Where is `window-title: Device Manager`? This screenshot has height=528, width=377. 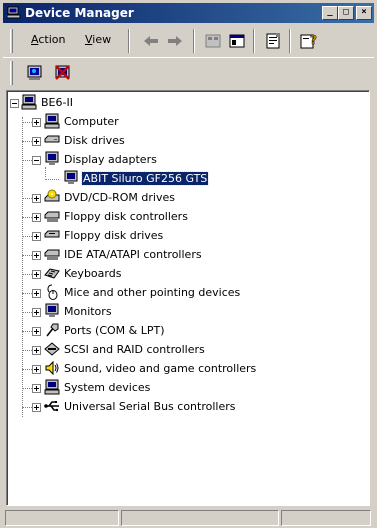 window-title: Device Manager is located at coordinates (79, 13).